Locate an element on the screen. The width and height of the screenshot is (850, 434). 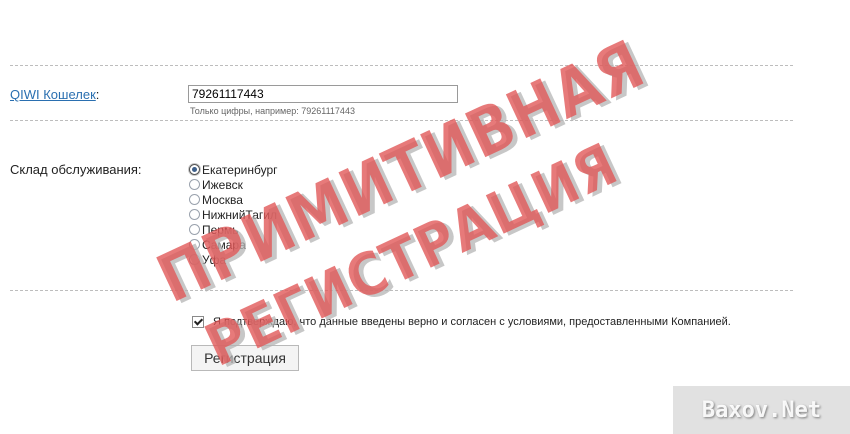
agree-checkbox is located at coordinates (198, 322).